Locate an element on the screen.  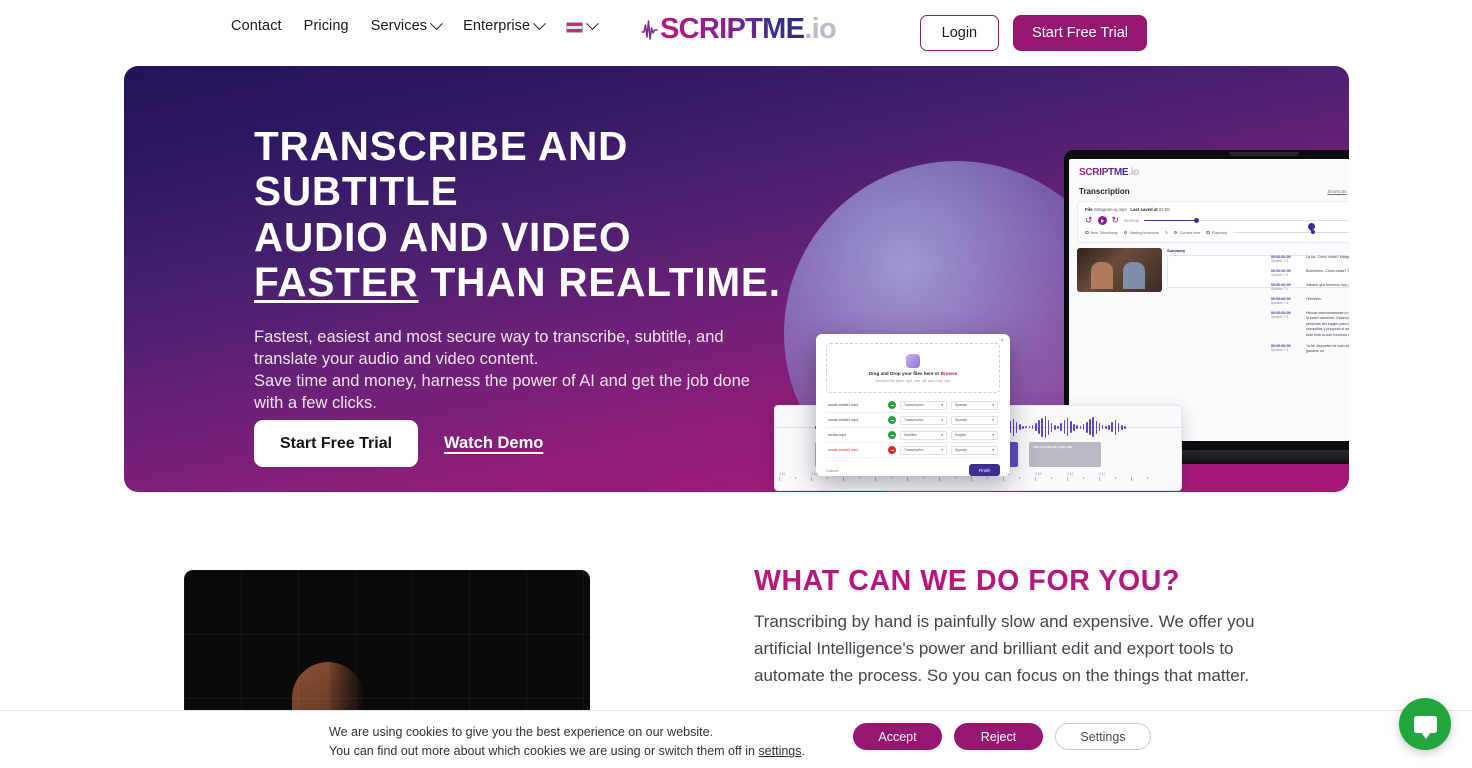
nav-item-enterprise: Enterprise is located at coordinates (505, 25).